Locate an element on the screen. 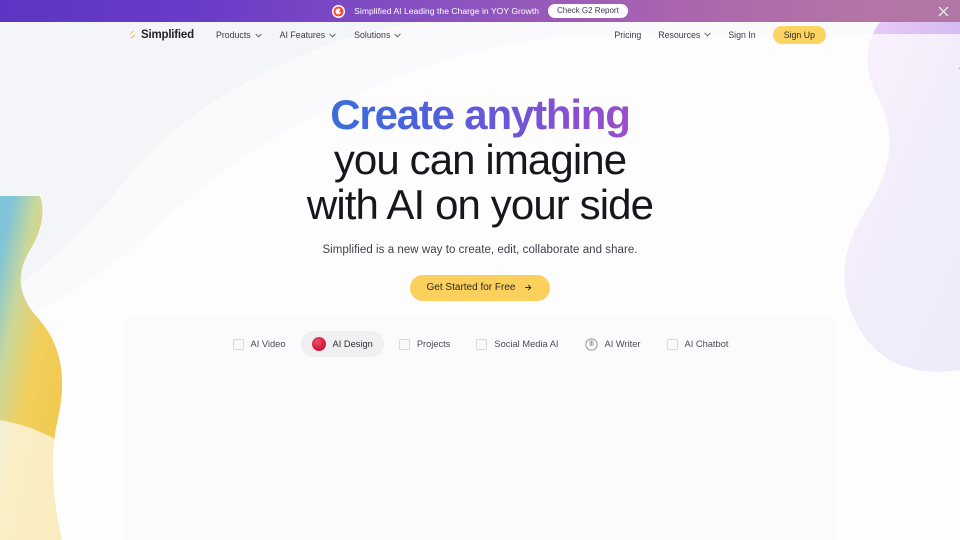  nav-item-pricing-label: Pricing is located at coordinates (628, 34).